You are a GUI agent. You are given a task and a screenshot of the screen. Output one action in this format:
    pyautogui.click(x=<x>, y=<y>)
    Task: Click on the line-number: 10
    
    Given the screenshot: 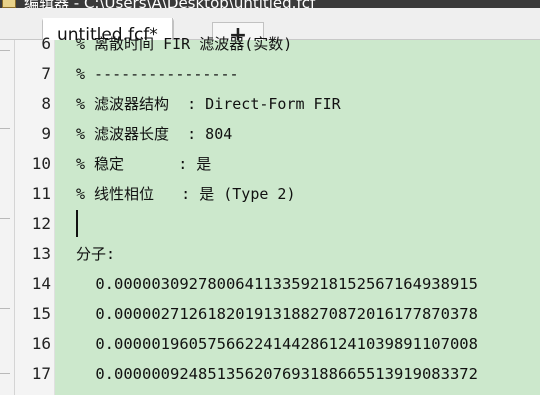 What is the action you would take?
    pyautogui.click(x=41, y=163)
    